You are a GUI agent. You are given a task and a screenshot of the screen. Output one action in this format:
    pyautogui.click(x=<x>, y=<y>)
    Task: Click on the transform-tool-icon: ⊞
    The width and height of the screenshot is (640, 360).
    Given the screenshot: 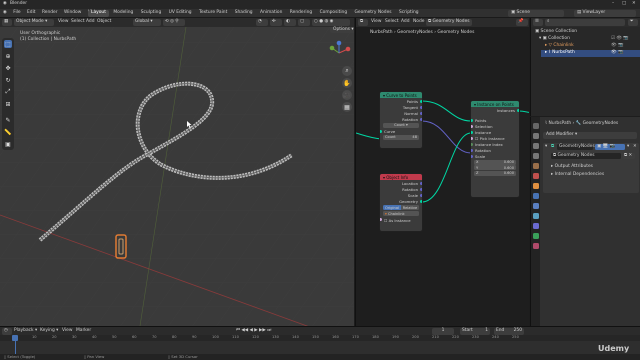 What is the action you would take?
    pyautogui.click(x=8, y=104)
    